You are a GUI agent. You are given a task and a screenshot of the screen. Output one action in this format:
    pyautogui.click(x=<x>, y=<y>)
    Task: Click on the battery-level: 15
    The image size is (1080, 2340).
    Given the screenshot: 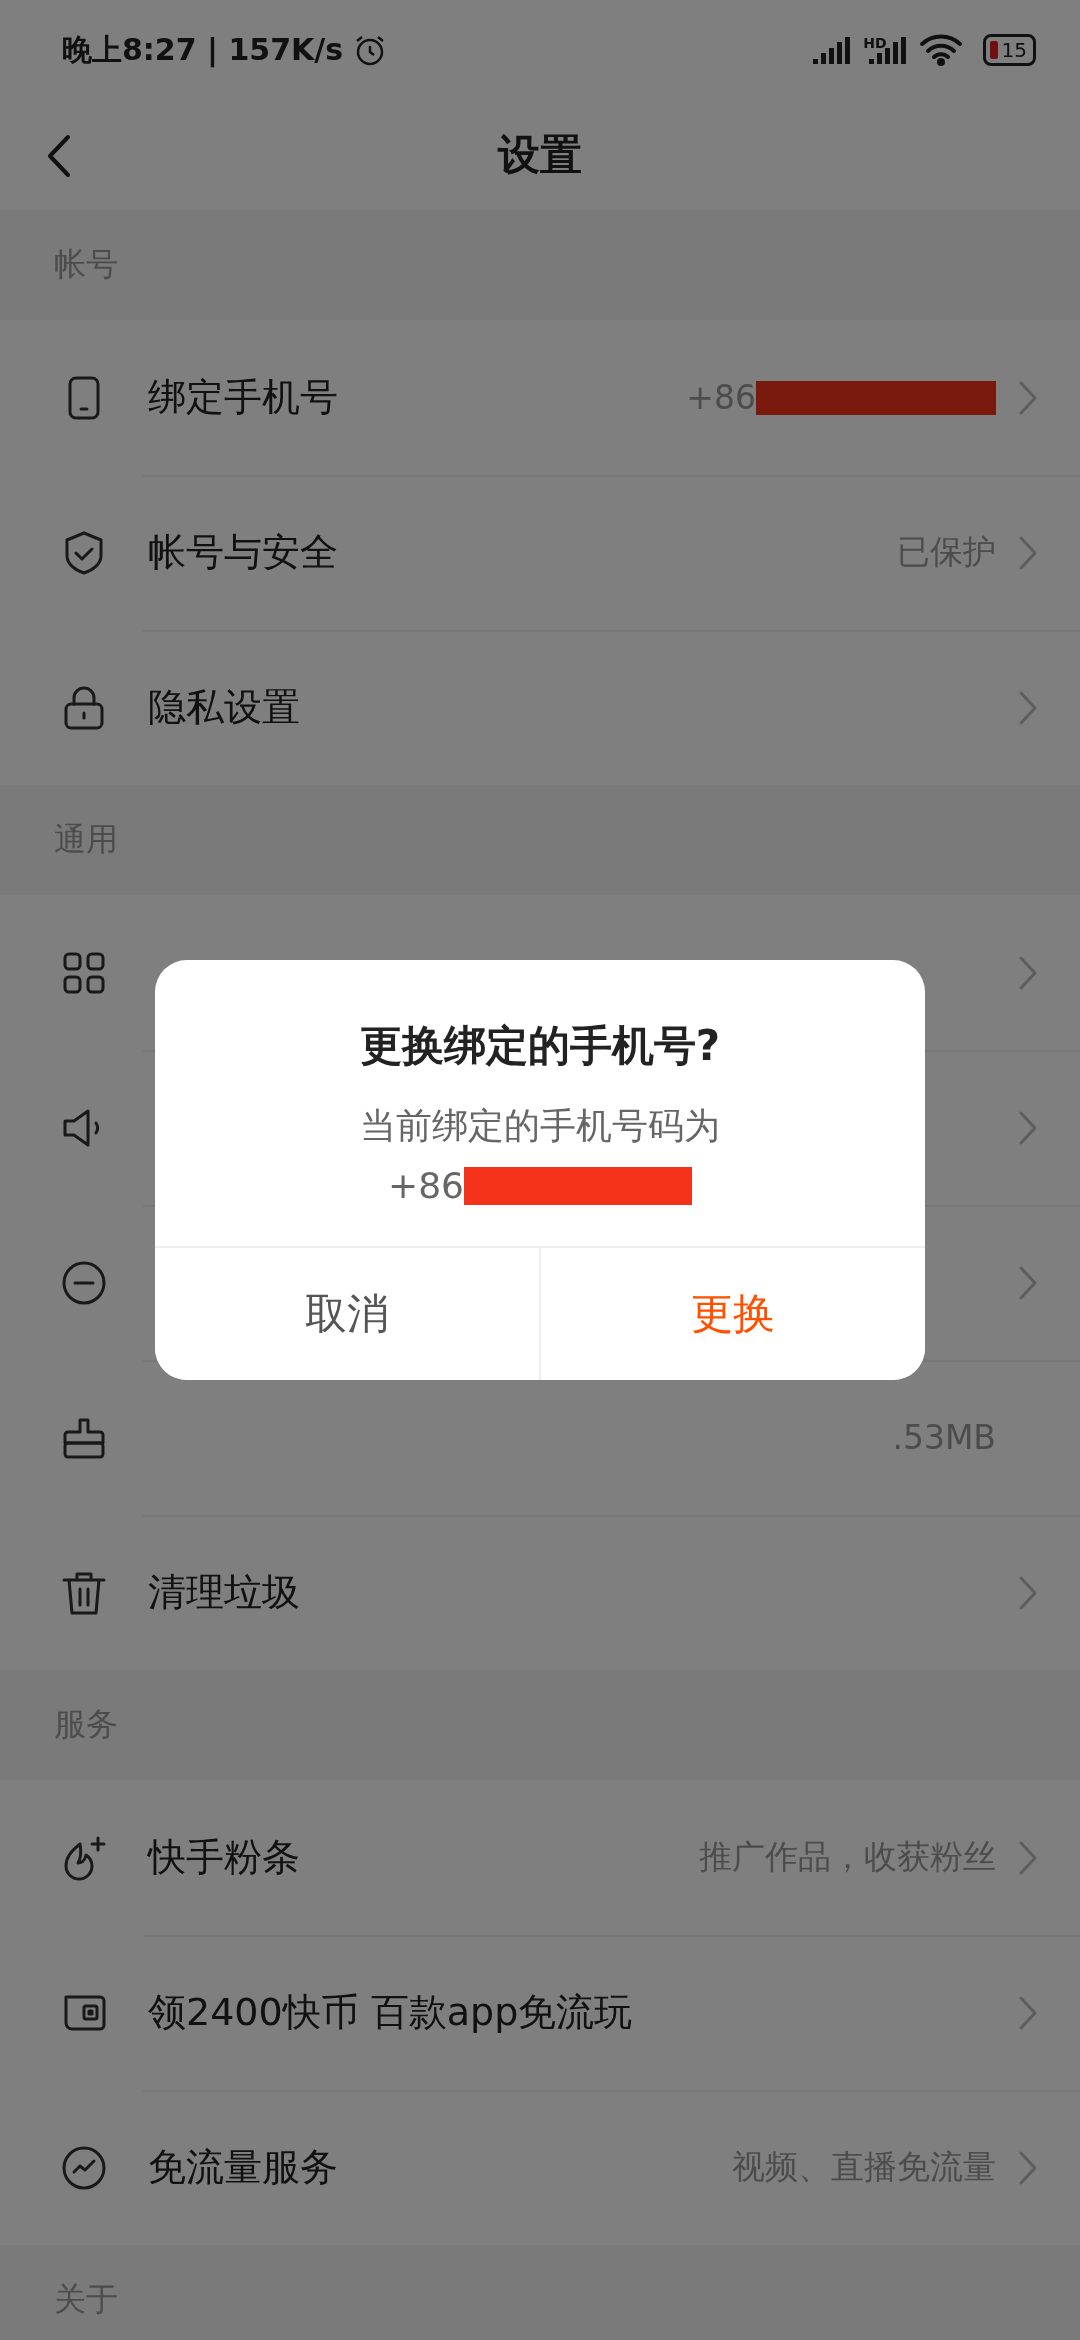 What is the action you would take?
    pyautogui.click(x=1014, y=50)
    